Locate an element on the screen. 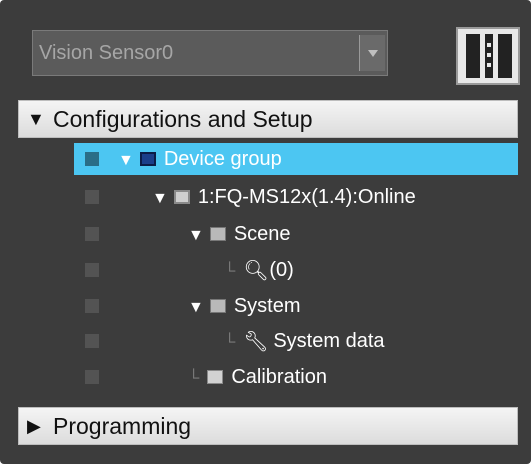 The width and height of the screenshot is (531, 464). collapse-triangle-icon: ▶ is located at coordinates (34, 426).